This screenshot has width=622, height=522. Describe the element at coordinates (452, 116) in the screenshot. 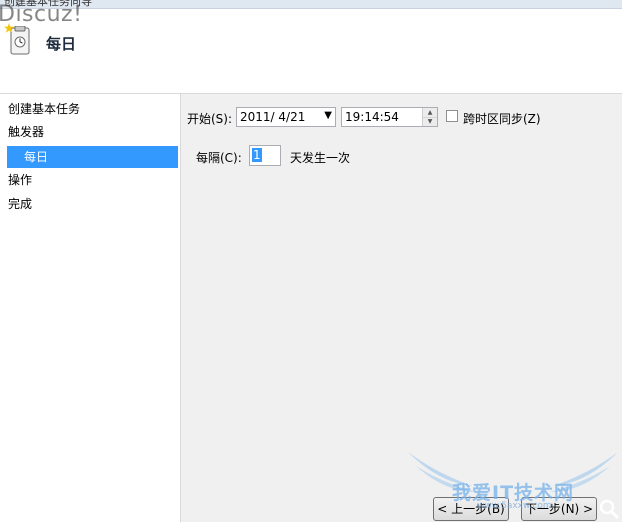

I see `sync-timezone-checkbox` at that location.